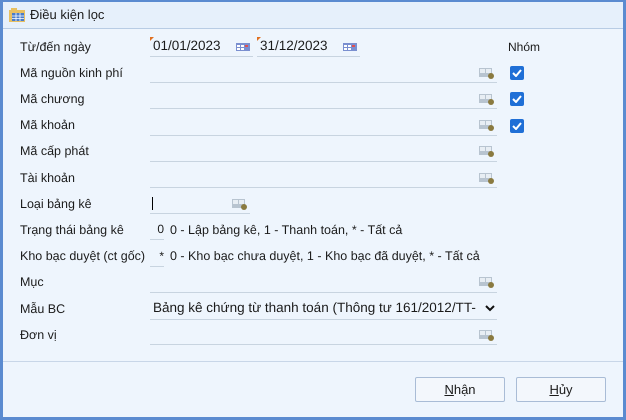 The image size is (626, 420). I want to click on field-label: Mã chương, so click(53, 99).